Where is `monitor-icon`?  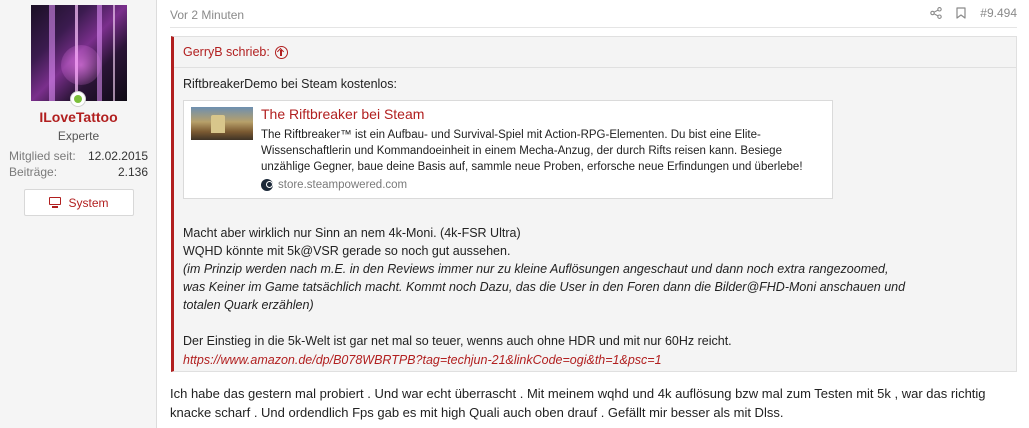
monitor-icon is located at coordinates (55, 202).